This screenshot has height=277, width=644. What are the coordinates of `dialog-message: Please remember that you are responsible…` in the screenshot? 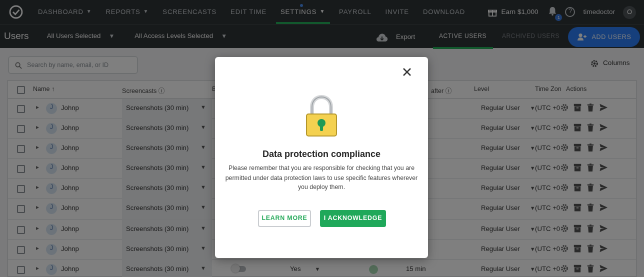 It's located at (321, 178).